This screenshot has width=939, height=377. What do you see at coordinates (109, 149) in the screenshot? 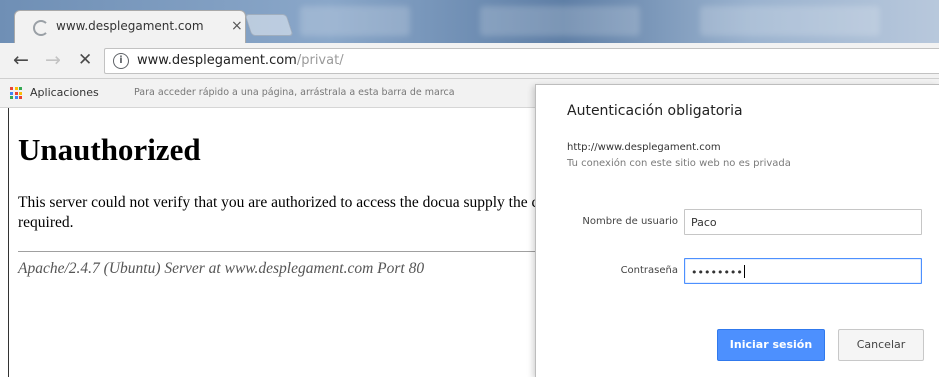
I see `page-title: Unauthorized` at bounding box center [109, 149].